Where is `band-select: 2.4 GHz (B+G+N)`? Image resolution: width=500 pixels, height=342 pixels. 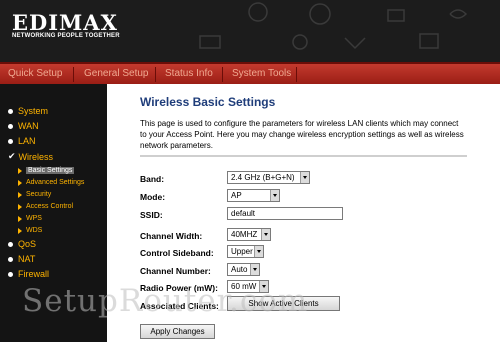
band-select: 2.4 GHz (B+G+N) is located at coordinates (268, 177).